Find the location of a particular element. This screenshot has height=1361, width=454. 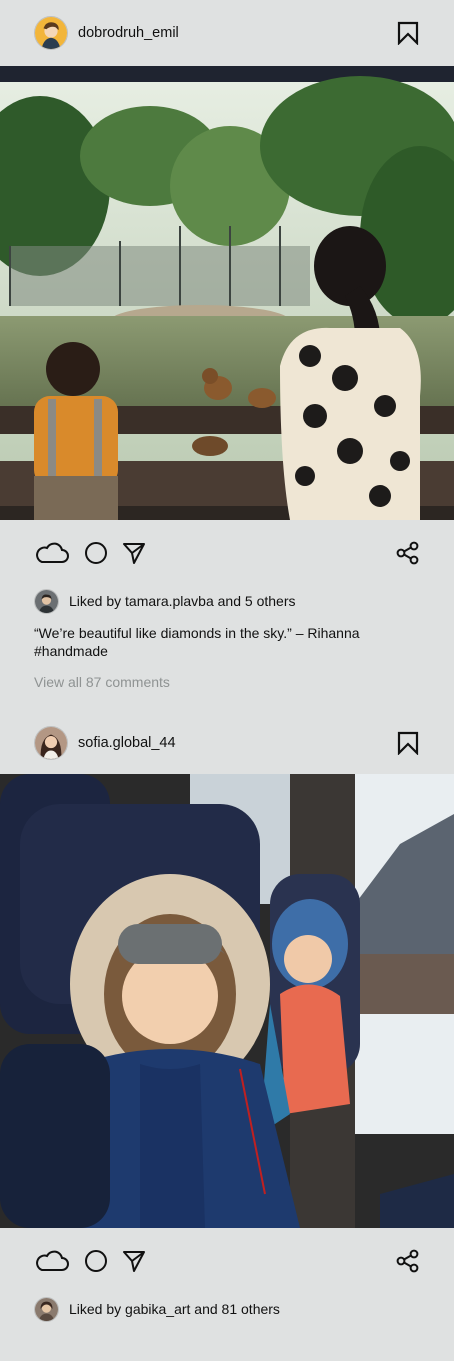

post-user: sofia.global_44 is located at coordinates (105, 743).